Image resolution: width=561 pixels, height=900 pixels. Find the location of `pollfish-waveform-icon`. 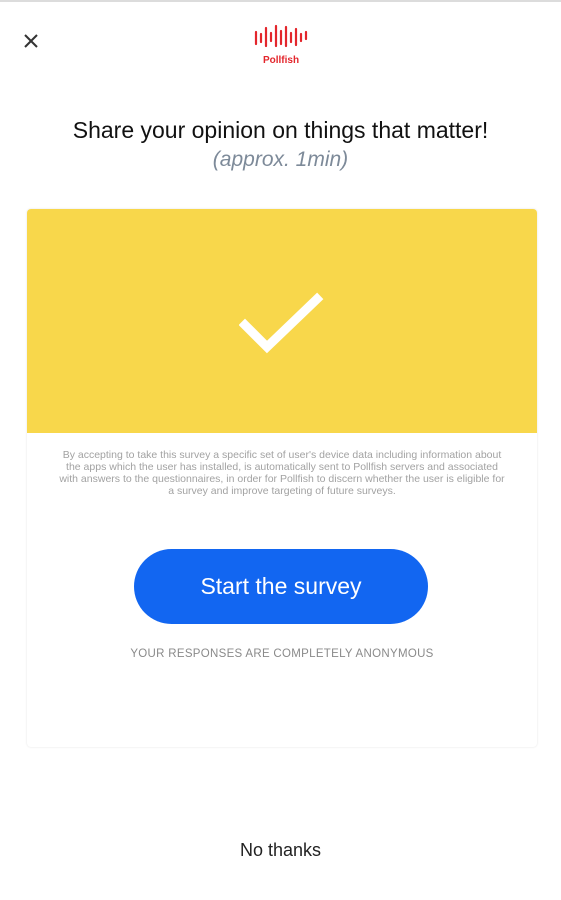

pollfish-waveform-icon is located at coordinates (281, 36).